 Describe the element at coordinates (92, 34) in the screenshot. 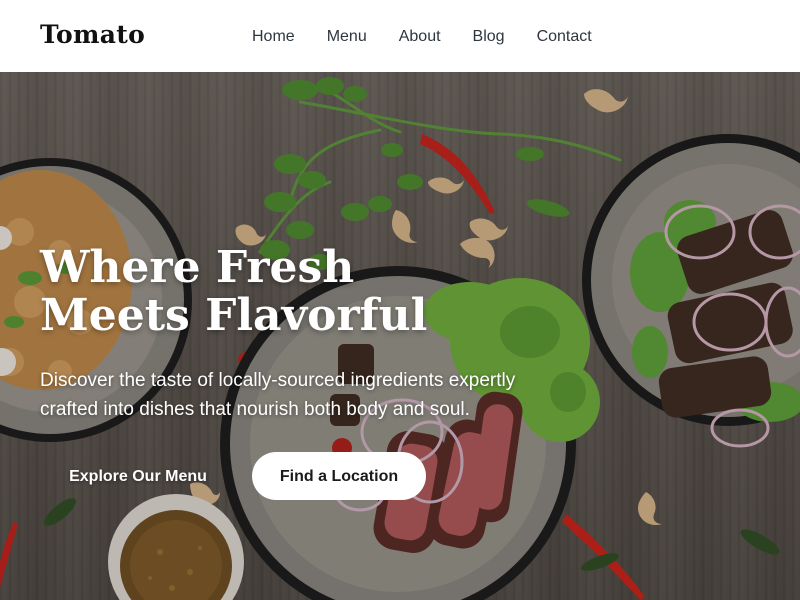

I see `brand-logo: Tomato` at that location.